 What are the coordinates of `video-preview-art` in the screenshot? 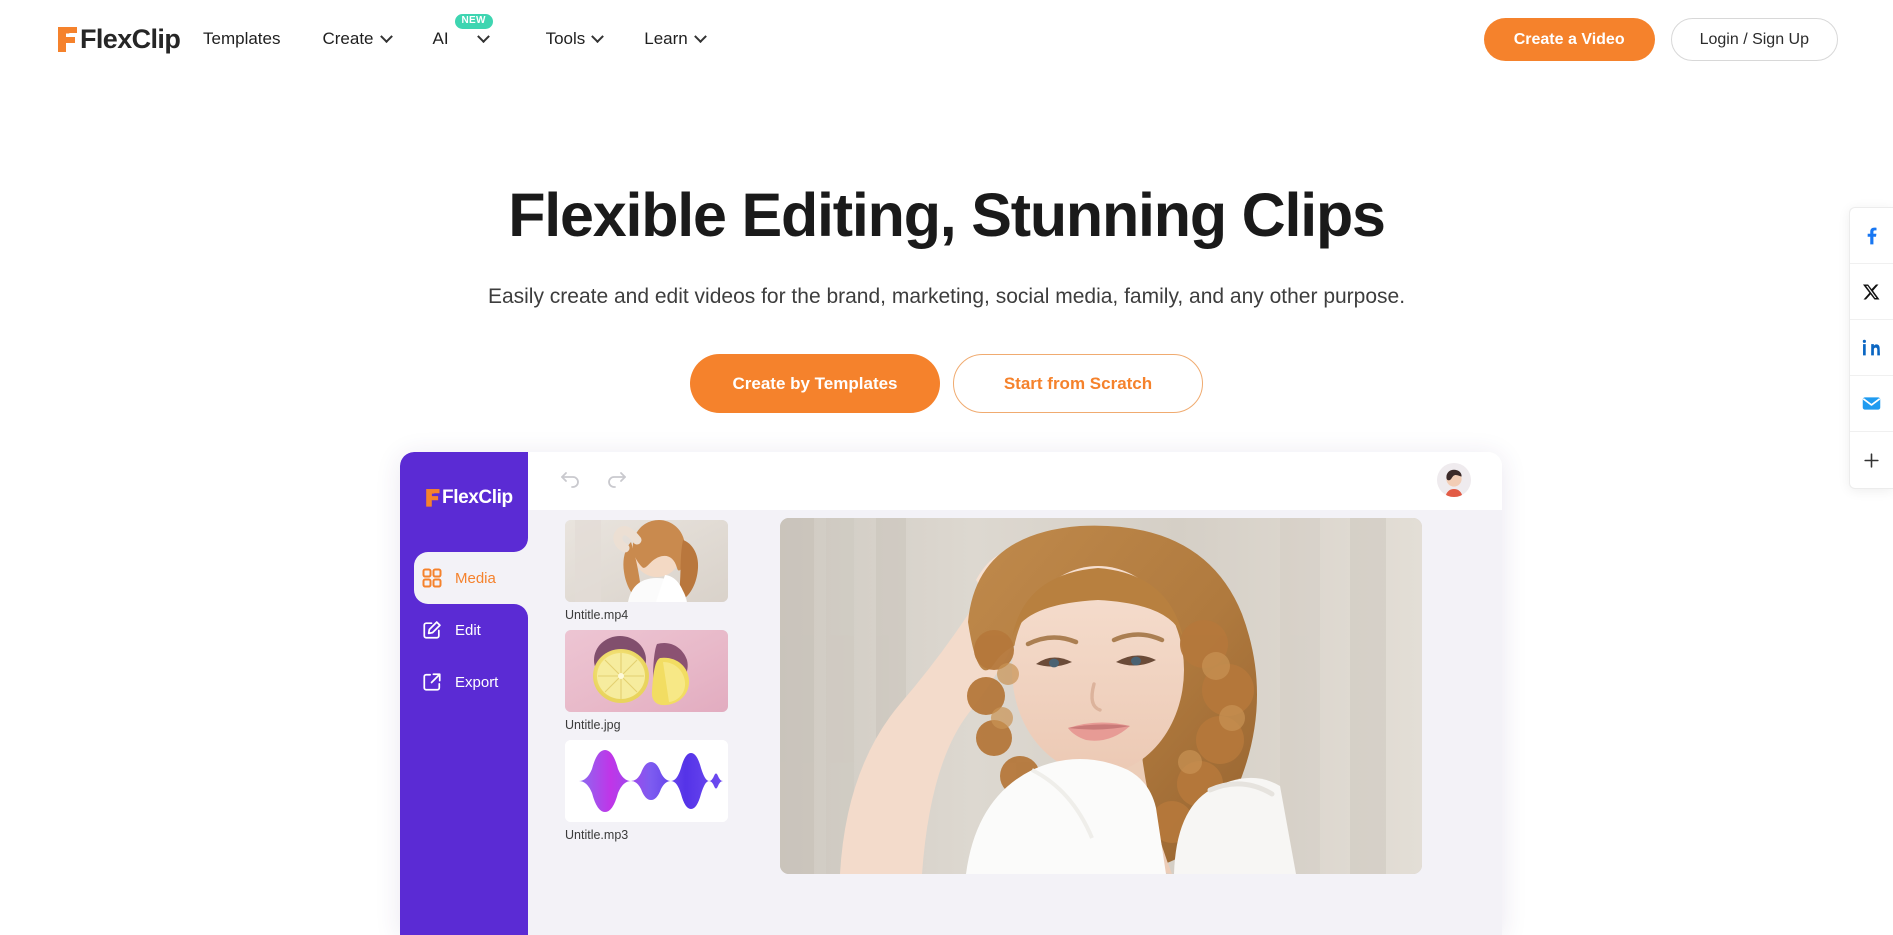 It's located at (1101, 696).